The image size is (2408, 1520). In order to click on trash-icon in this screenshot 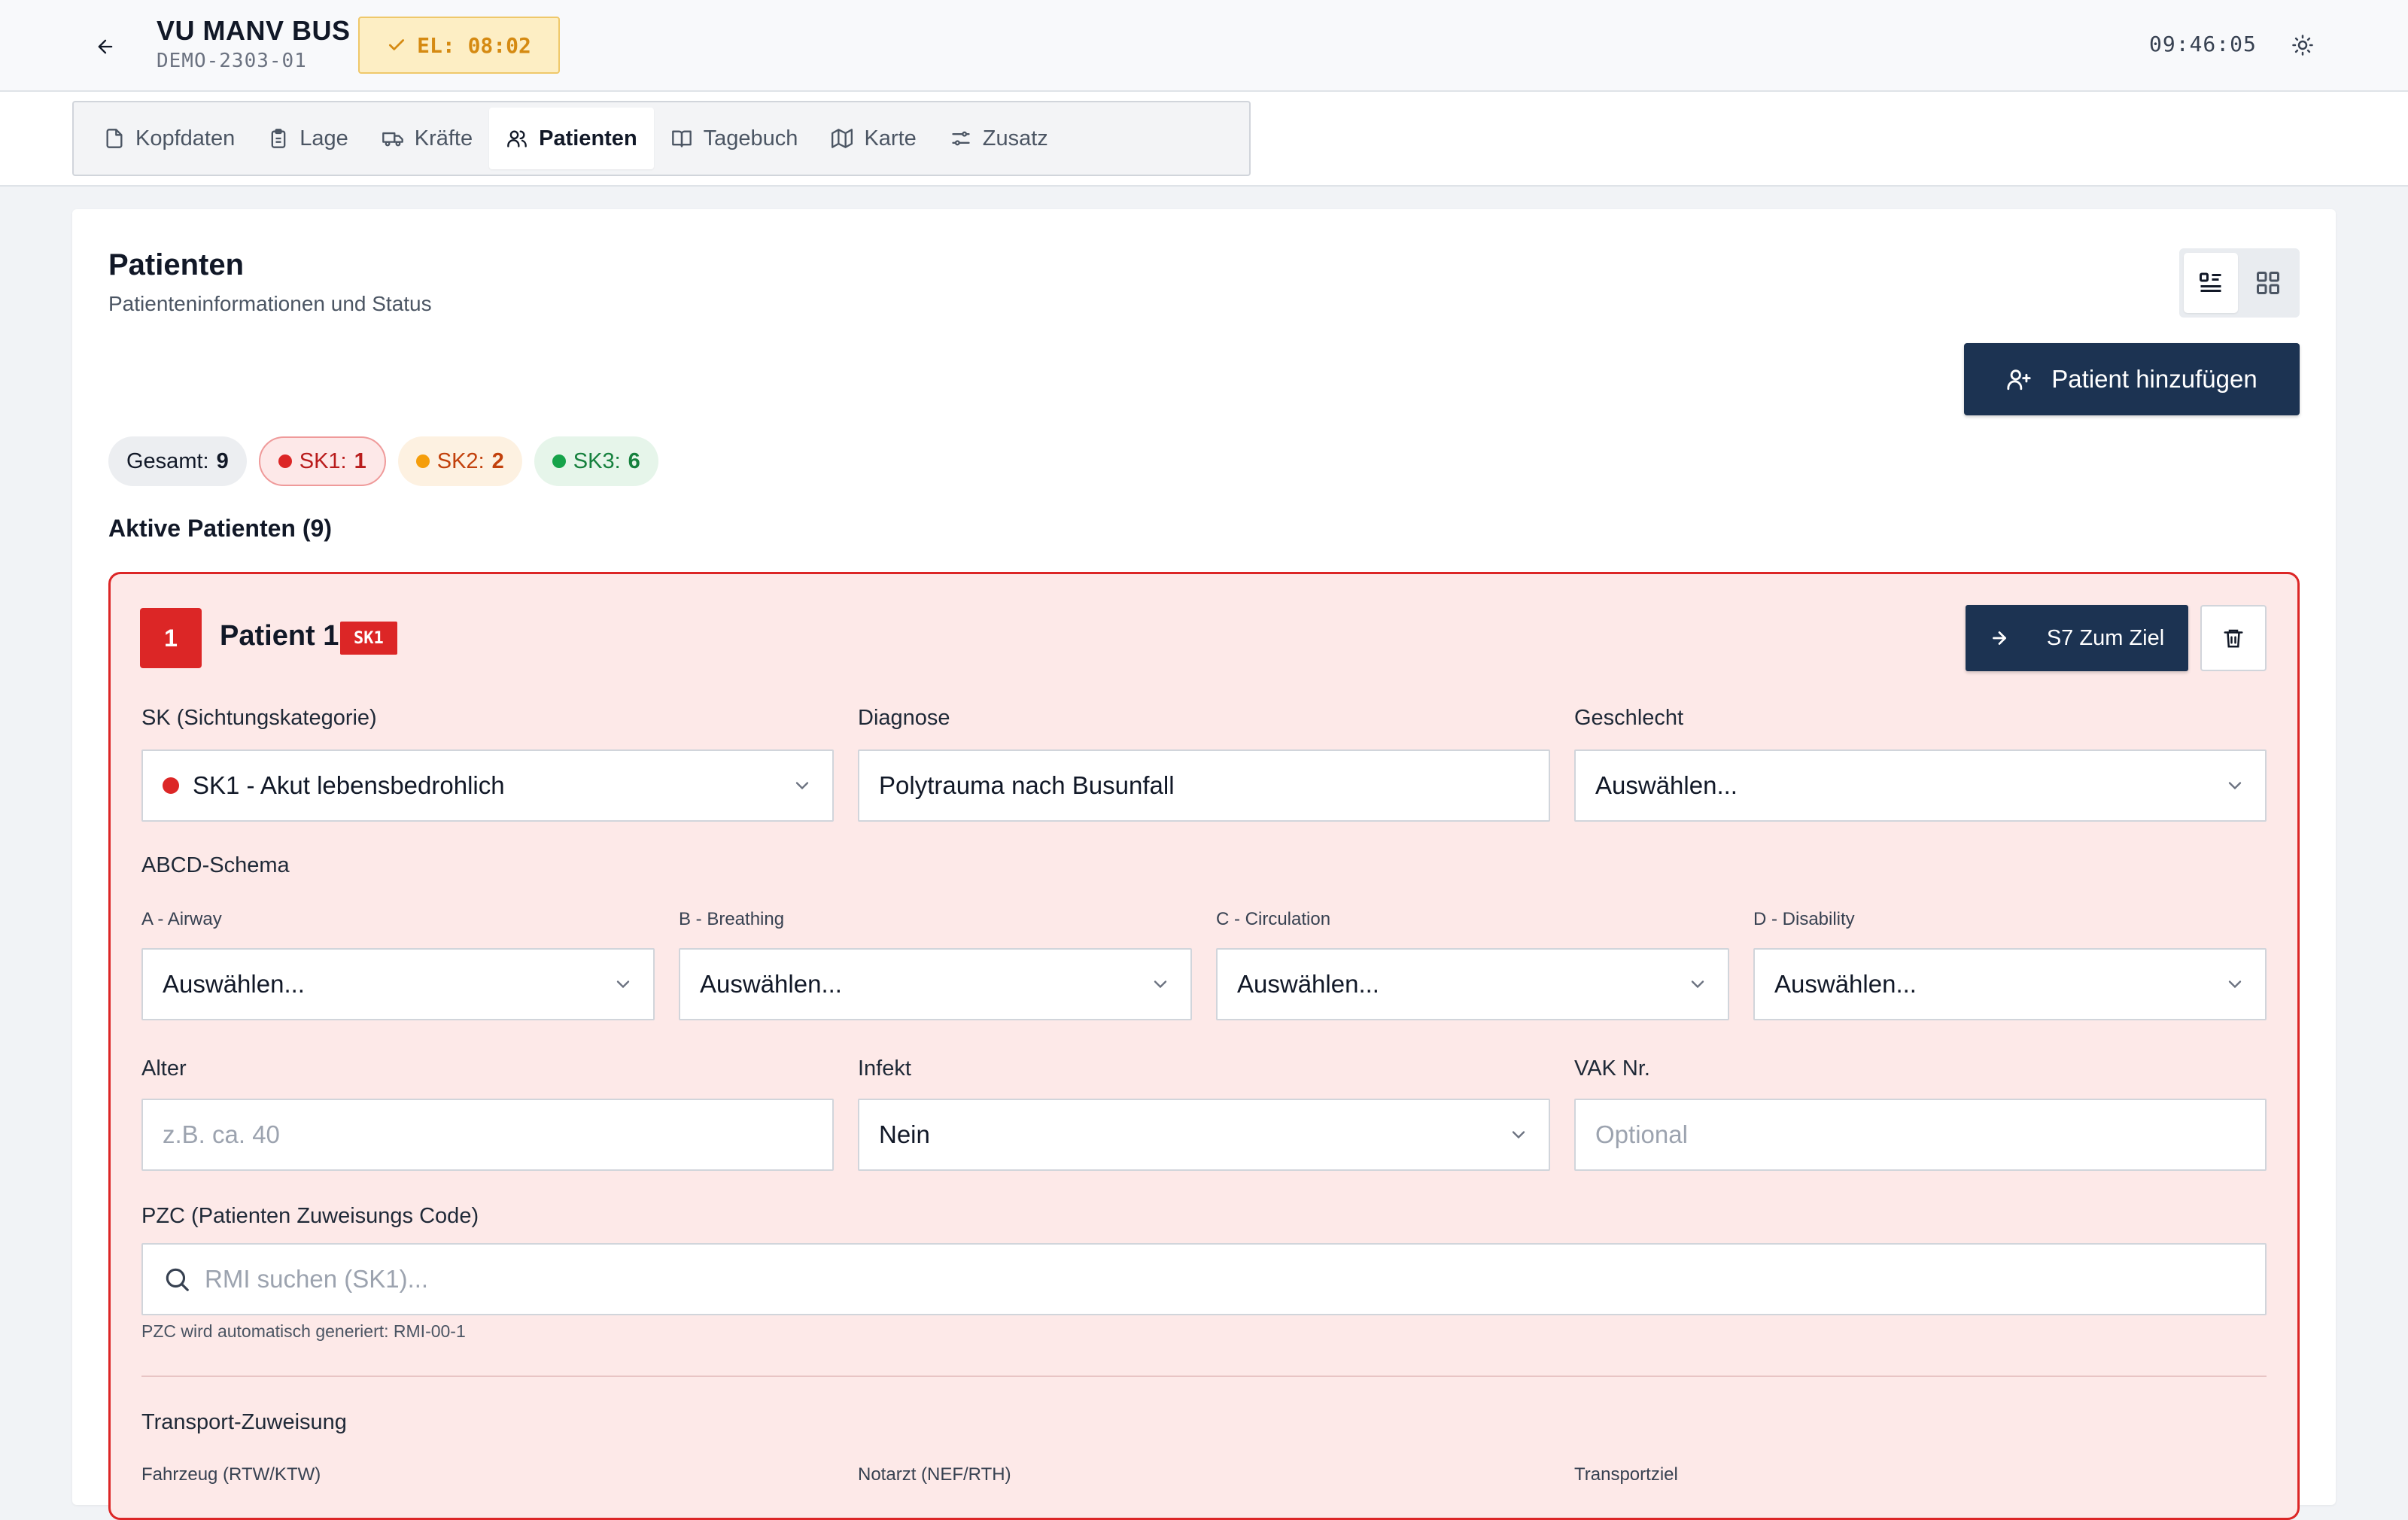, I will do `click(2233, 638)`.